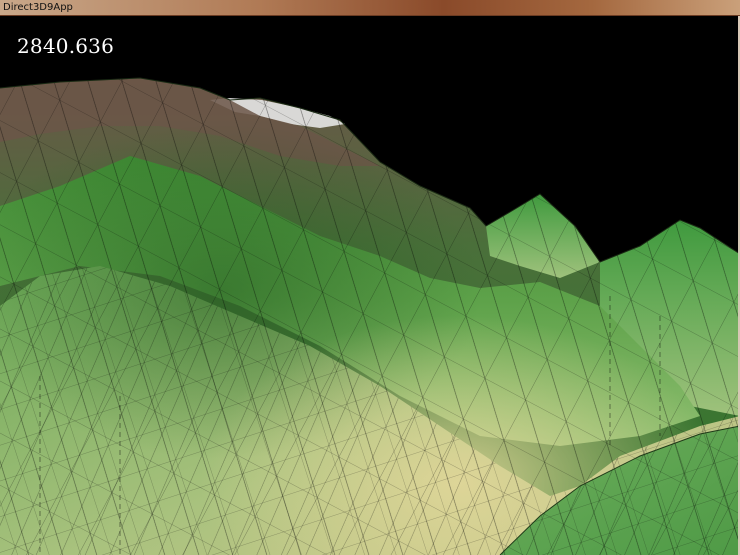  What do you see at coordinates (370, 8) in the screenshot?
I see `title-bar: Direct3D9App` at bounding box center [370, 8].